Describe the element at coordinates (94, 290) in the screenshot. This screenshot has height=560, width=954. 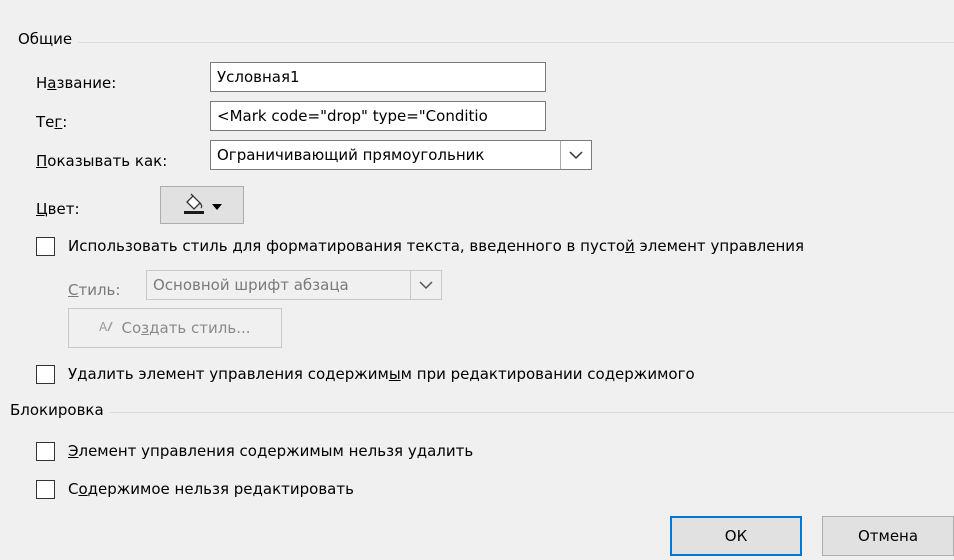
I see `style-label: Стиль:` at that location.